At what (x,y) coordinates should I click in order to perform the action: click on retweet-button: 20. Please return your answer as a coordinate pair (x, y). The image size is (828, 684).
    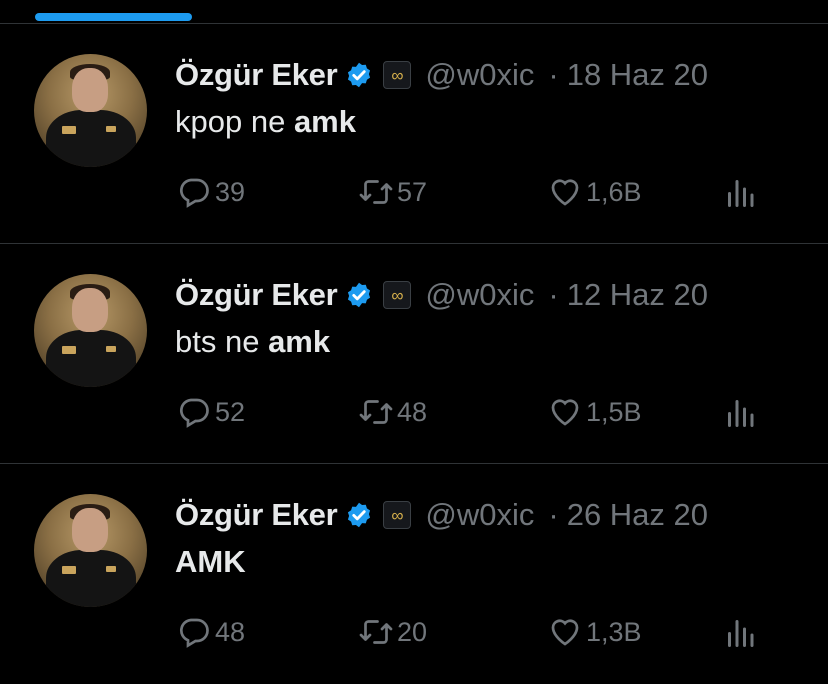
    Looking at the image, I should click on (392, 632).